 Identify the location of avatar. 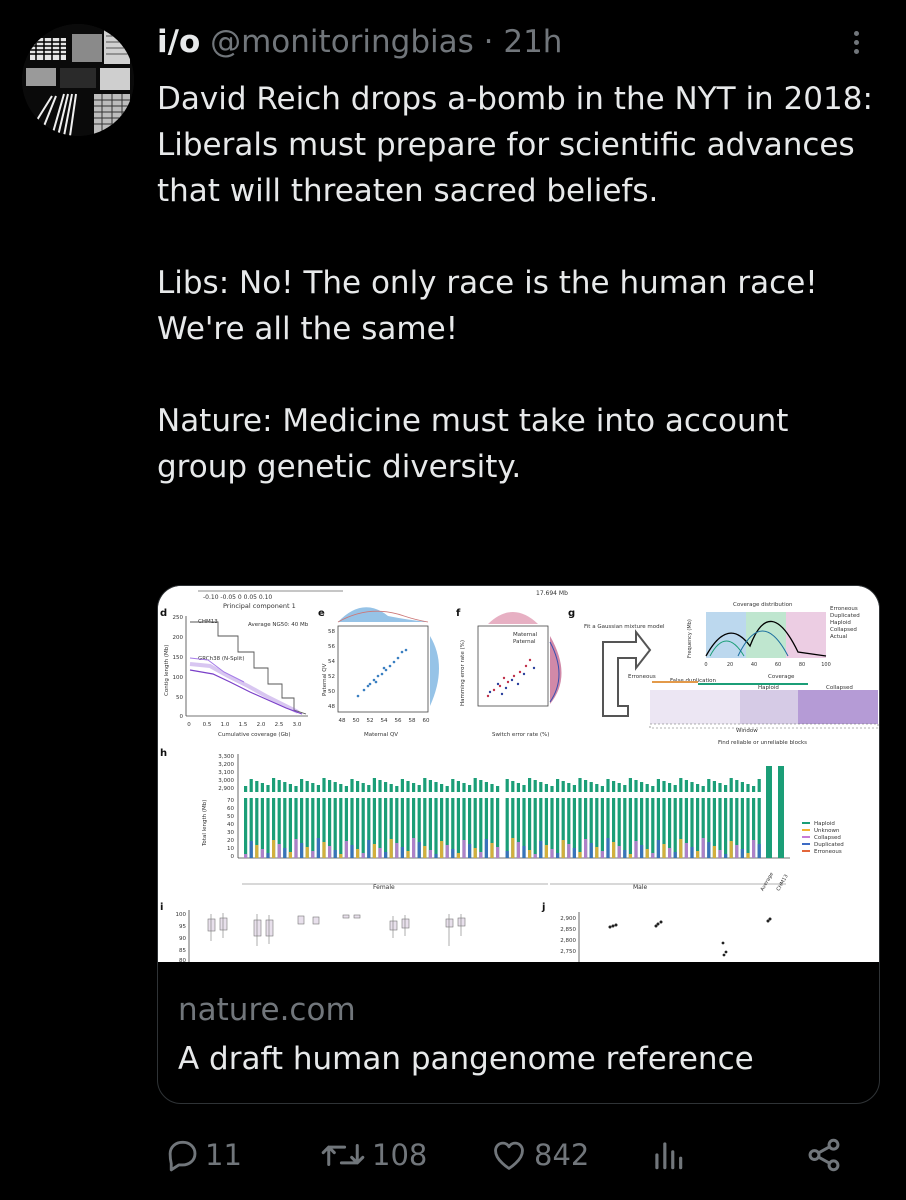
(78, 80).